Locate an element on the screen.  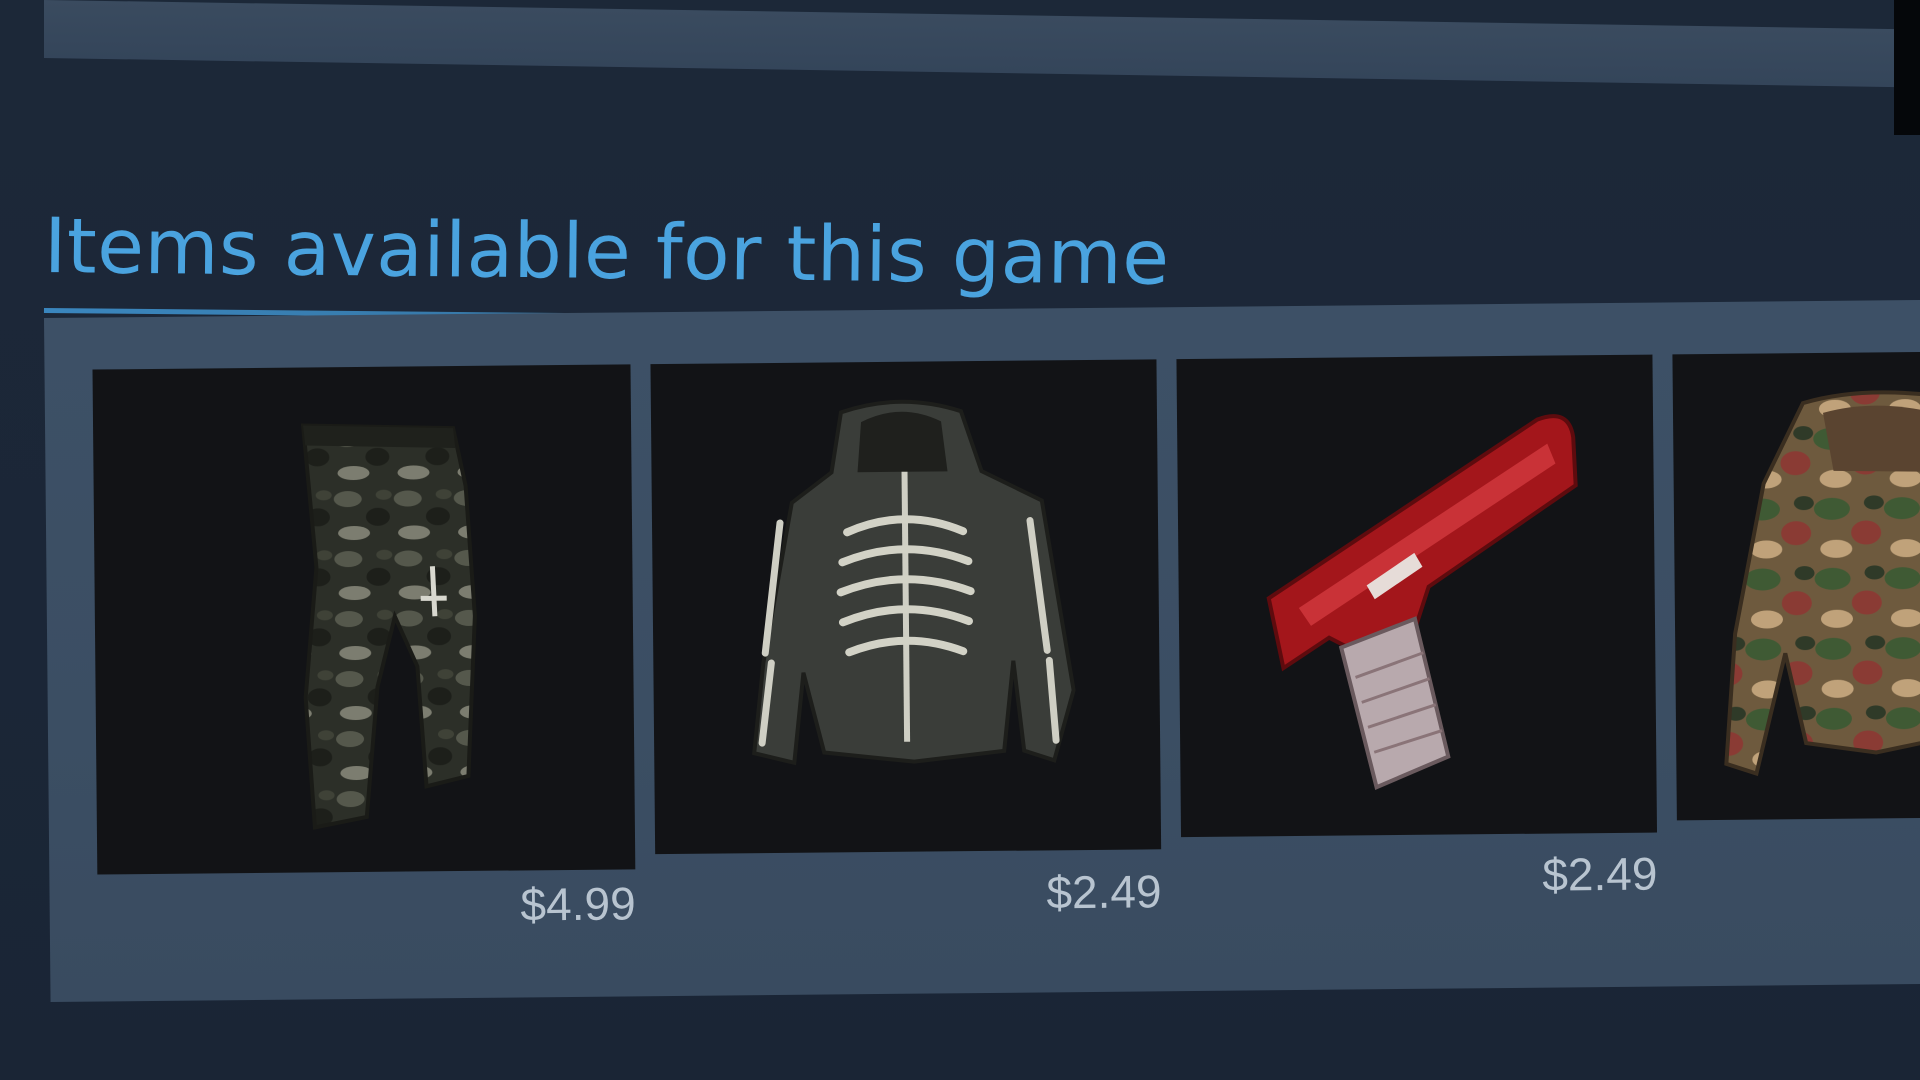
top-bar is located at coordinates (974, 44).